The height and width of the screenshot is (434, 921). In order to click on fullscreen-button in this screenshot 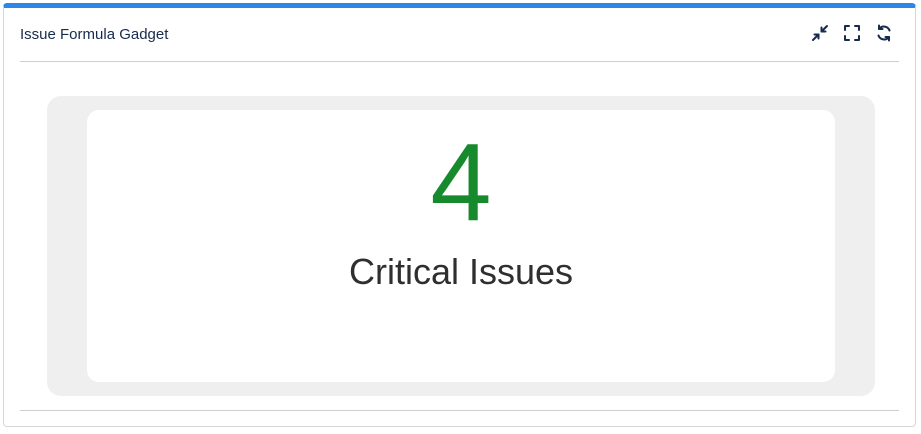, I will do `click(852, 33)`.